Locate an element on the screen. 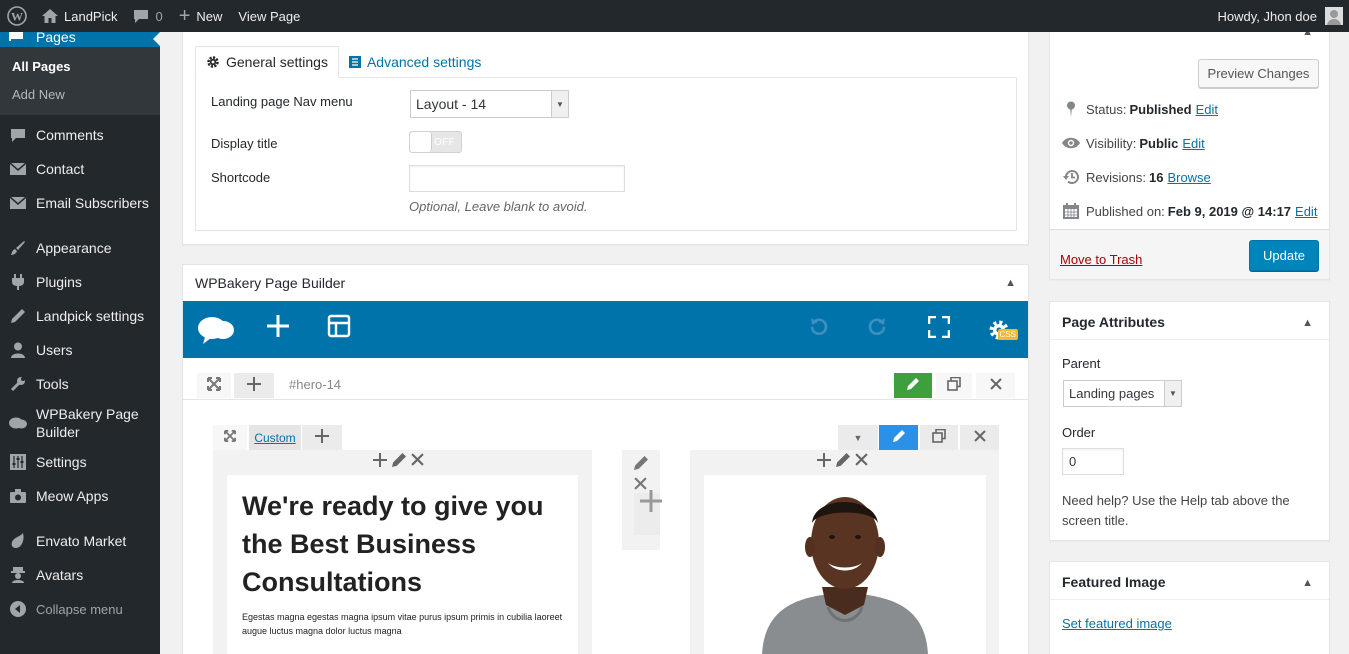  visibility-row: Visibility: Public Edit is located at coordinates (1133, 143).